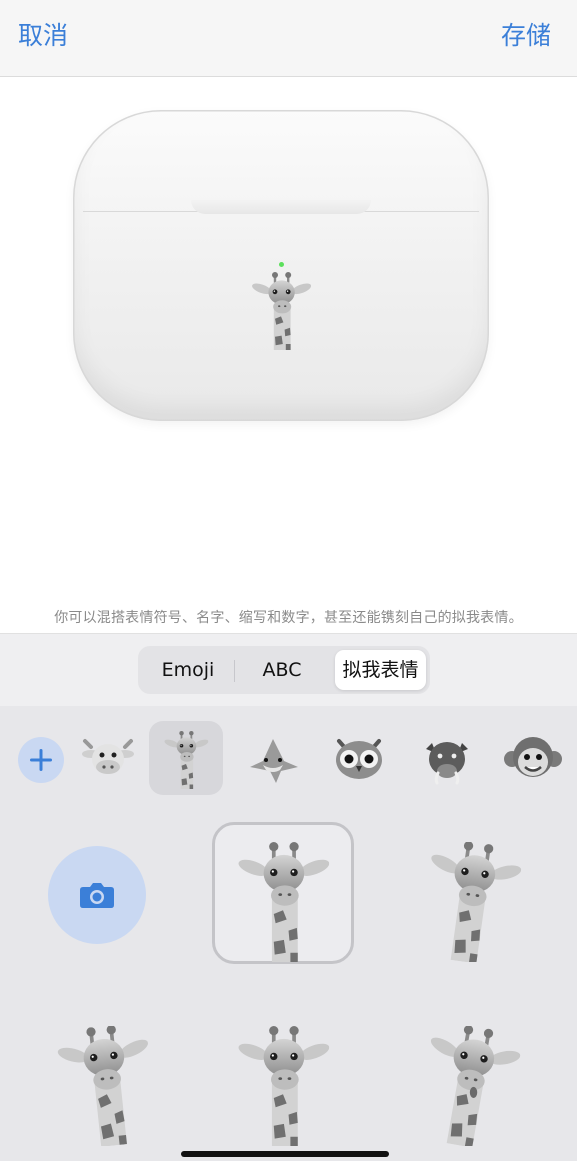 Image resolution: width=577 pixels, height=1161 pixels. What do you see at coordinates (273, 758) in the screenshot?
I see `shark-memoji-icon` at bounding box center [273, 758].